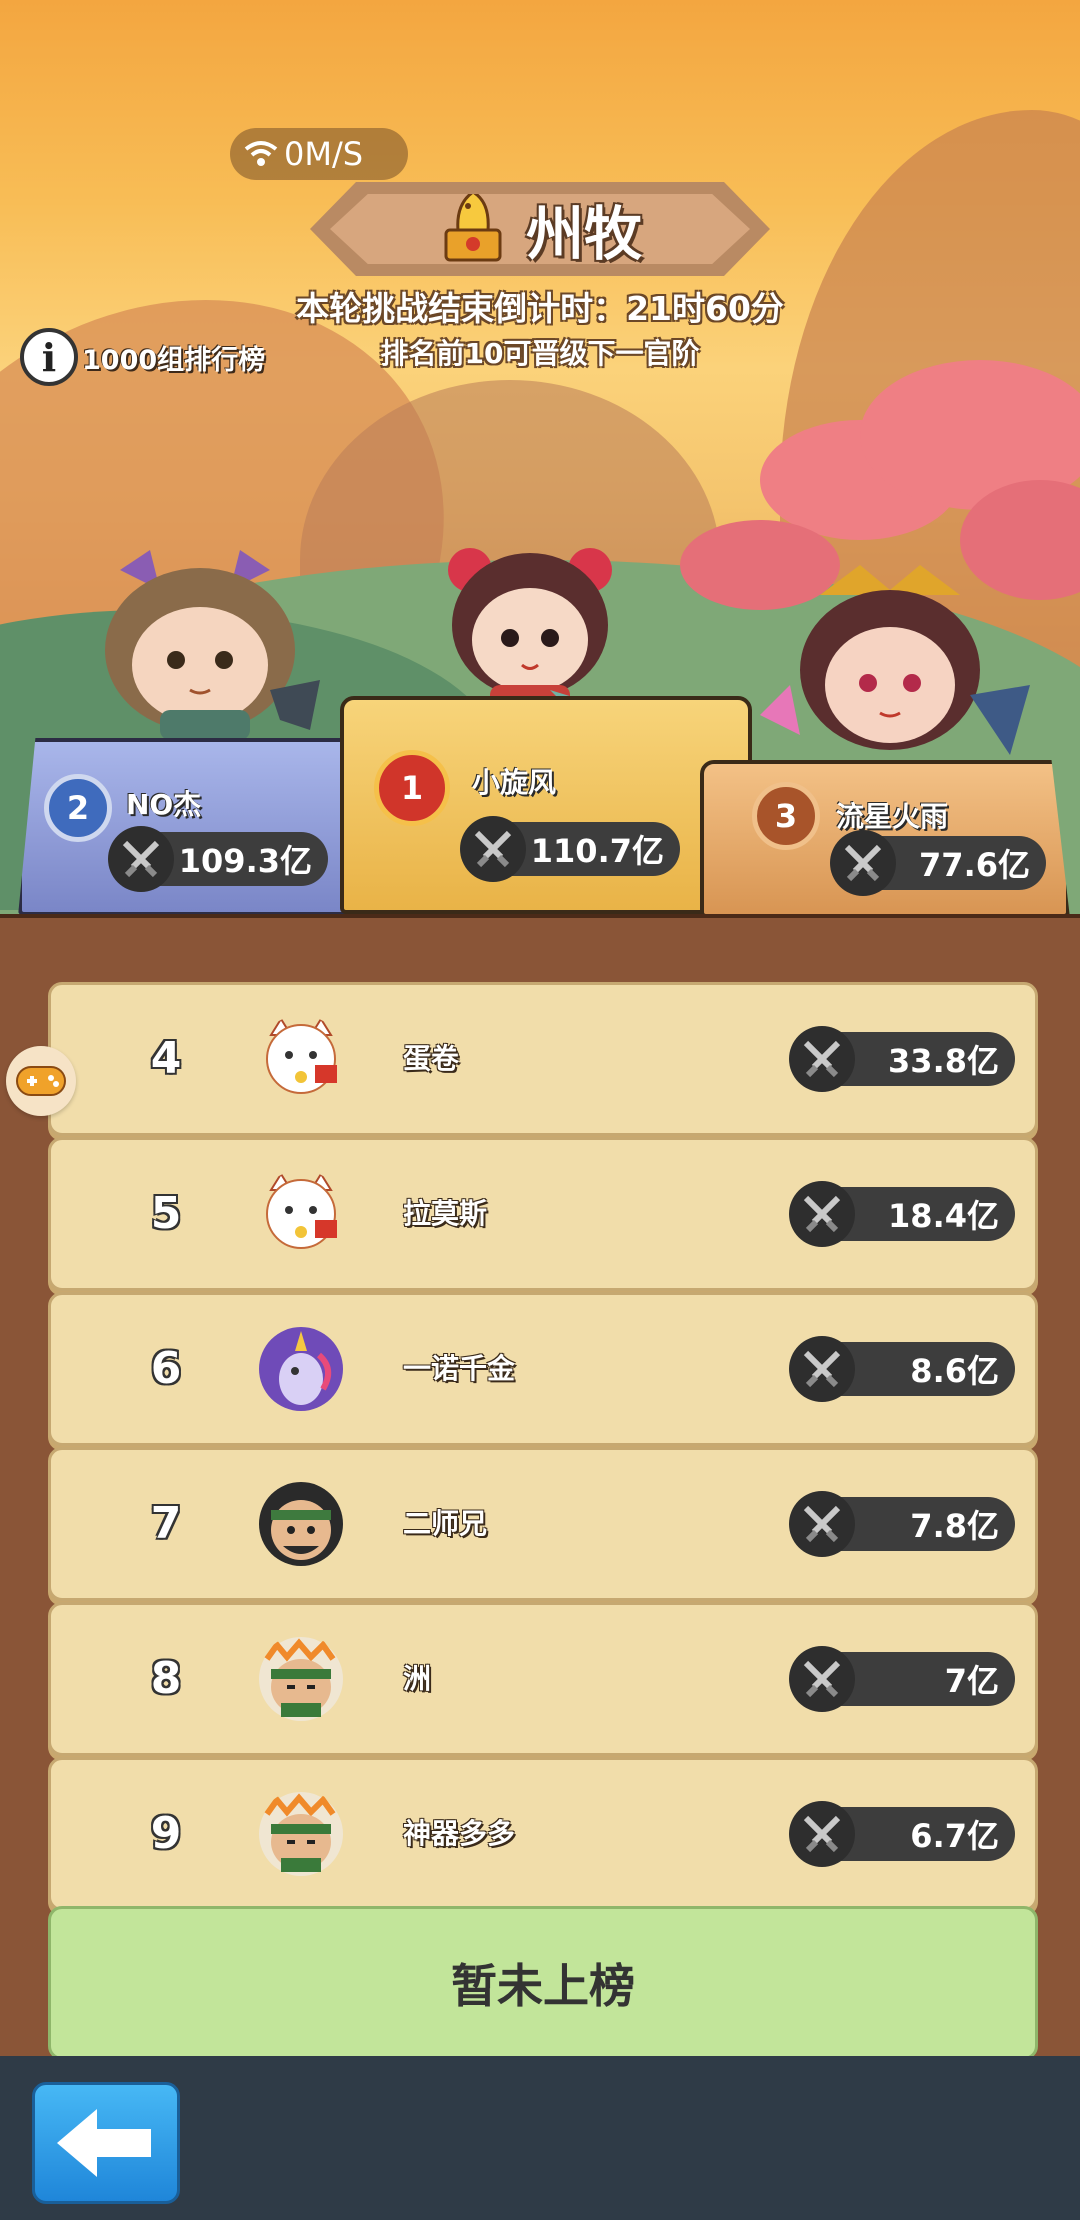  I want to click on rank-2-power: 109.3亿, so click(218, 859).